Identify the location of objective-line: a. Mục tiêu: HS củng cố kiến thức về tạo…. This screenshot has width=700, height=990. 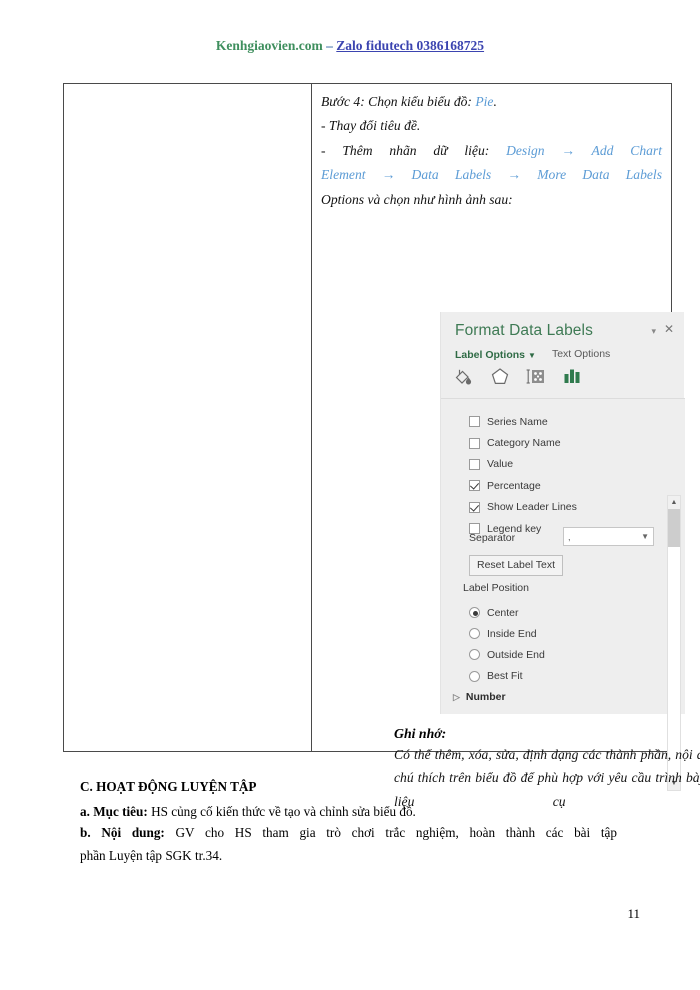
(348, 811).